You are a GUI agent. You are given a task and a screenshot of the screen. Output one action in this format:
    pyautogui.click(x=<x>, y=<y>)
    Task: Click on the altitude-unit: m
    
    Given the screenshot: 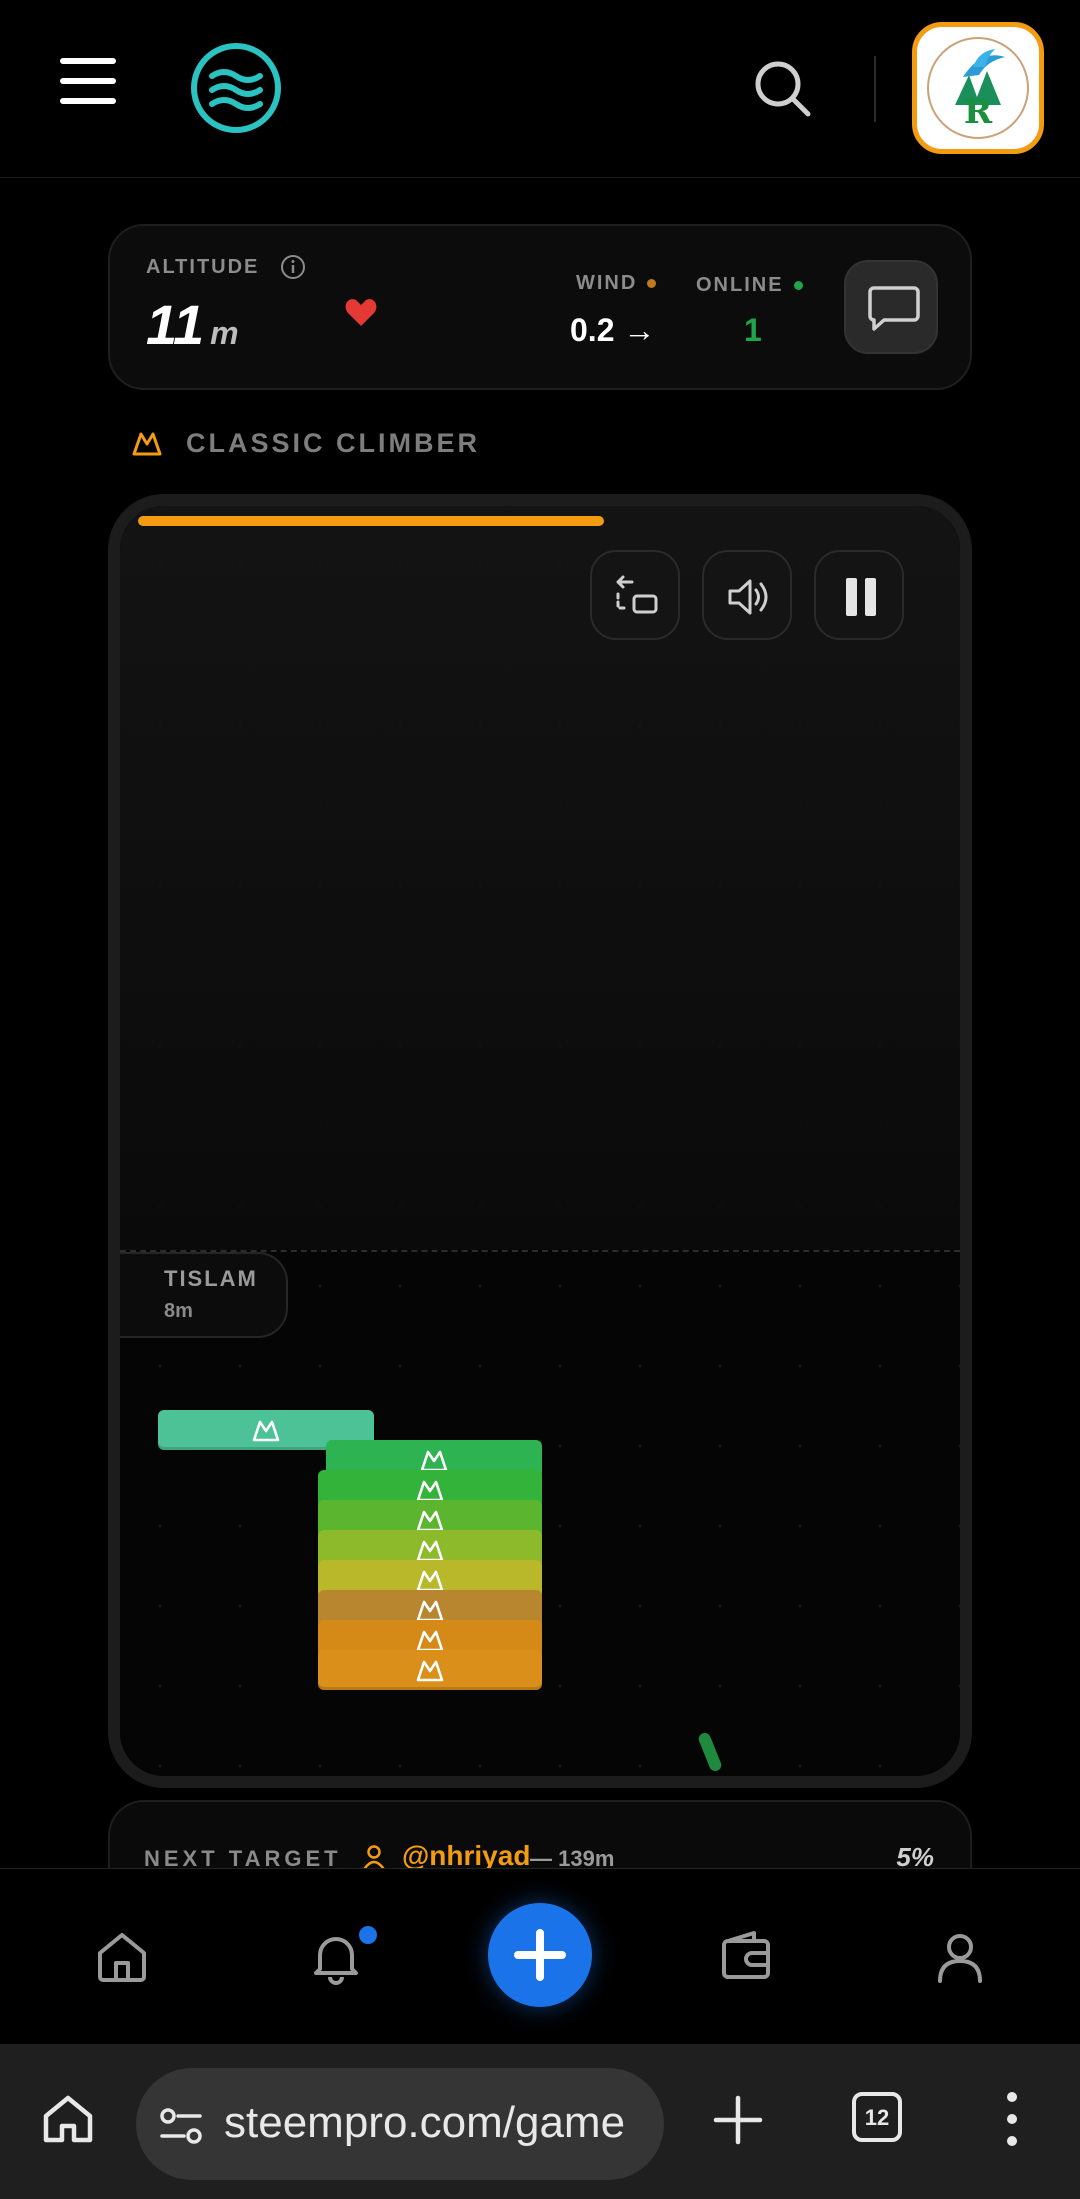 What is the action you would take?
    pyautogui.click(x=224, y=333)
    